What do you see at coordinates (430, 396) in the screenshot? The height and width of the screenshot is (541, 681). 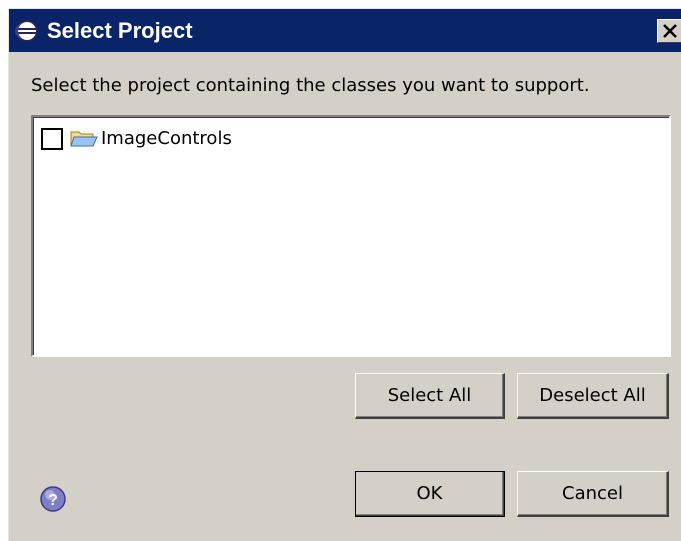 I see `select-all-button: Select All` at bounding box center [430, 396].